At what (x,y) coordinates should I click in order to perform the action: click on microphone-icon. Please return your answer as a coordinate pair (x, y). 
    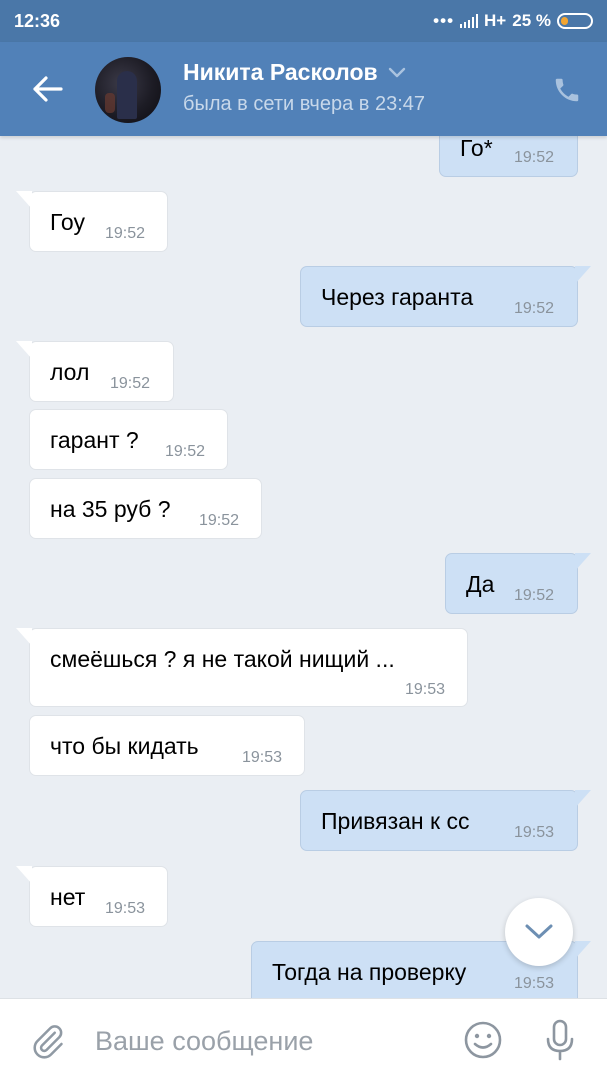
    Looking at the image, I should click on (560, 1040).